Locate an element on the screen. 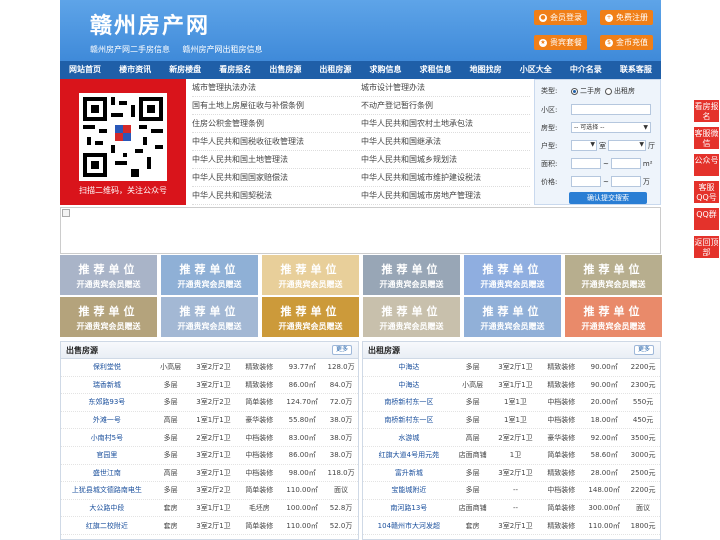 Image resolution: width=720 pixels, height=540 pixels. listing-row: 小南村5号 多层 2室2厅1卫 中档装修 83.00㎡ 38.0万 is located at coordinates (209, 438).